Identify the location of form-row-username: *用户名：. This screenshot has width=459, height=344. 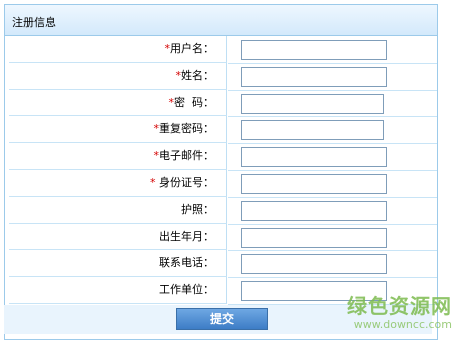
(223, 50).